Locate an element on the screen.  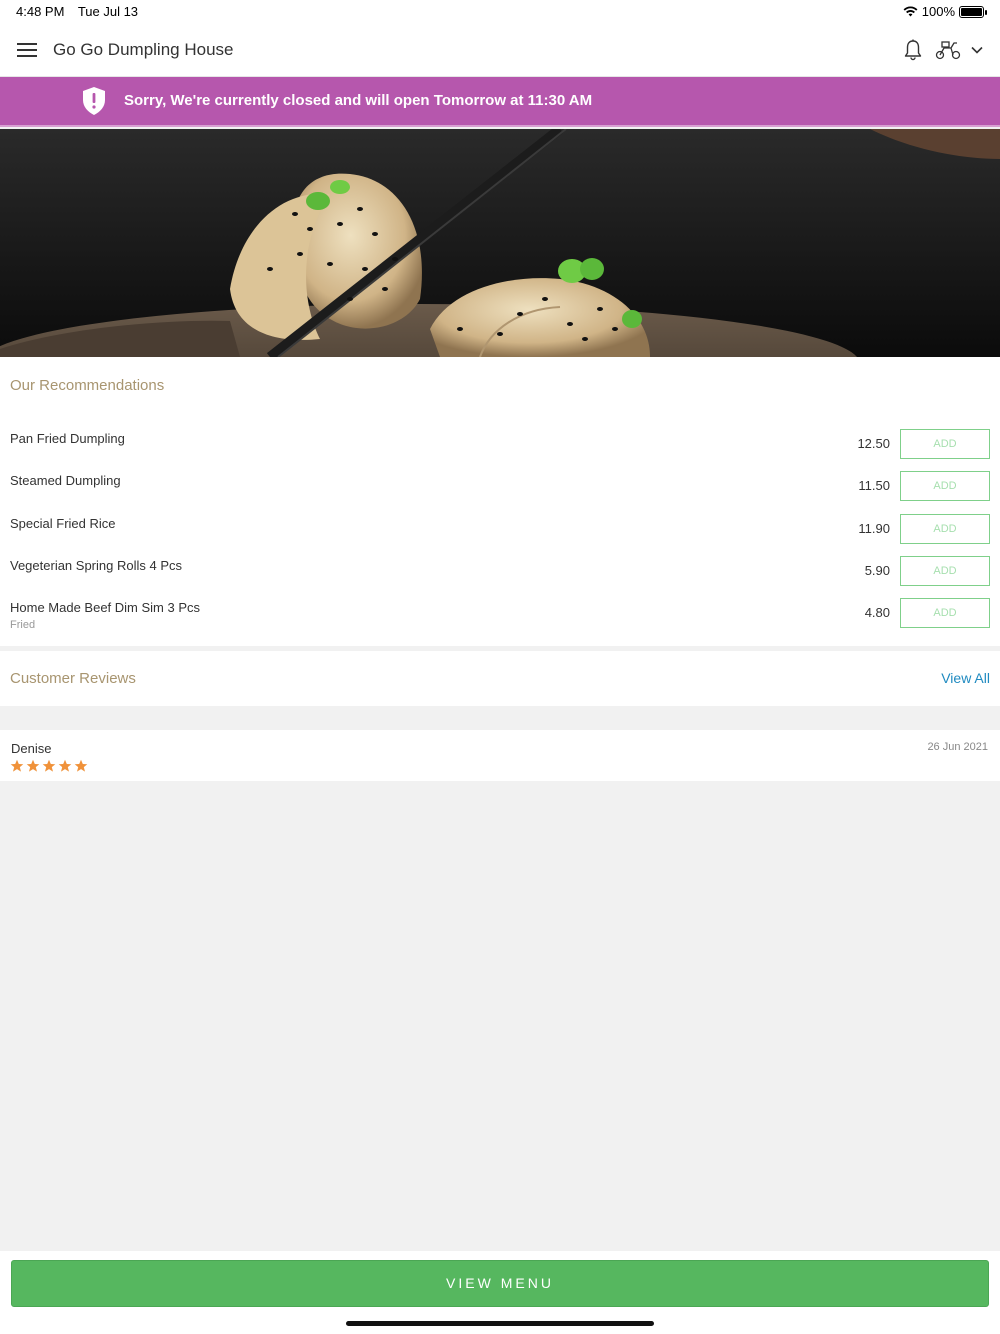
review-date: 26 Jun 2021 is located at coordinates (957, 747).